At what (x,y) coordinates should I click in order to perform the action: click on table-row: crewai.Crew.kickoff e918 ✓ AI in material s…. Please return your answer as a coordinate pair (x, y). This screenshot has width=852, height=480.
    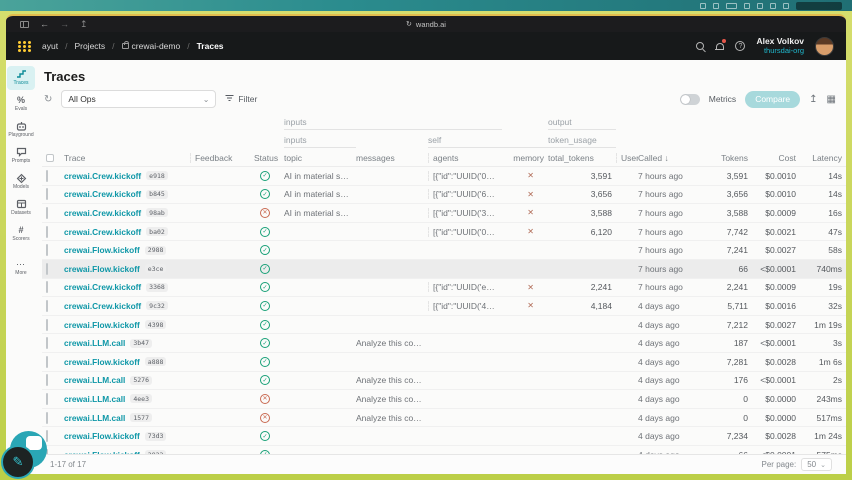
    Looking at the image, I should click on (444, 176).